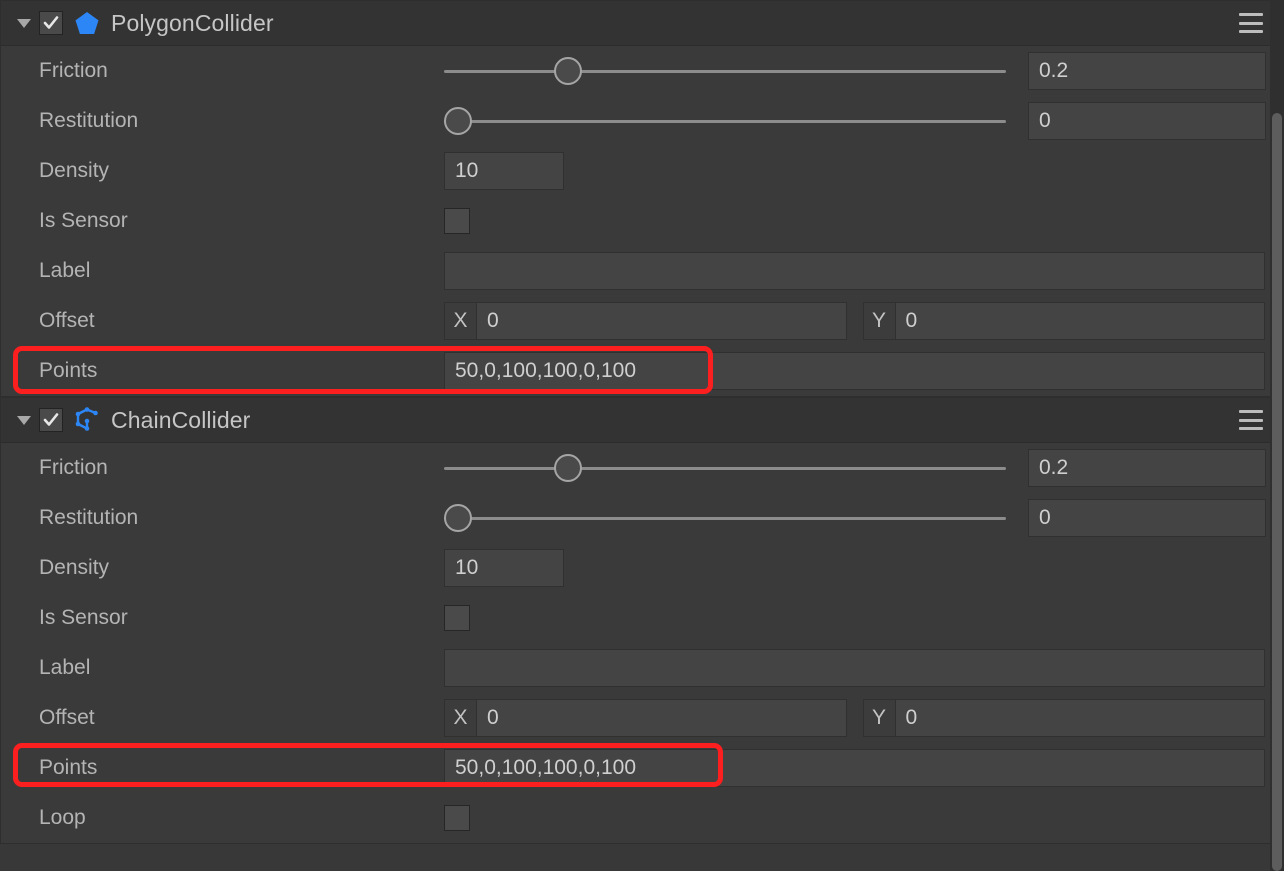 The height and width of the screenshot is (871, 1284). What do you see at coordinates (181, 419) in the screenshot?
I see `component-title: ChainCollider` at bounding box center [181, 419].